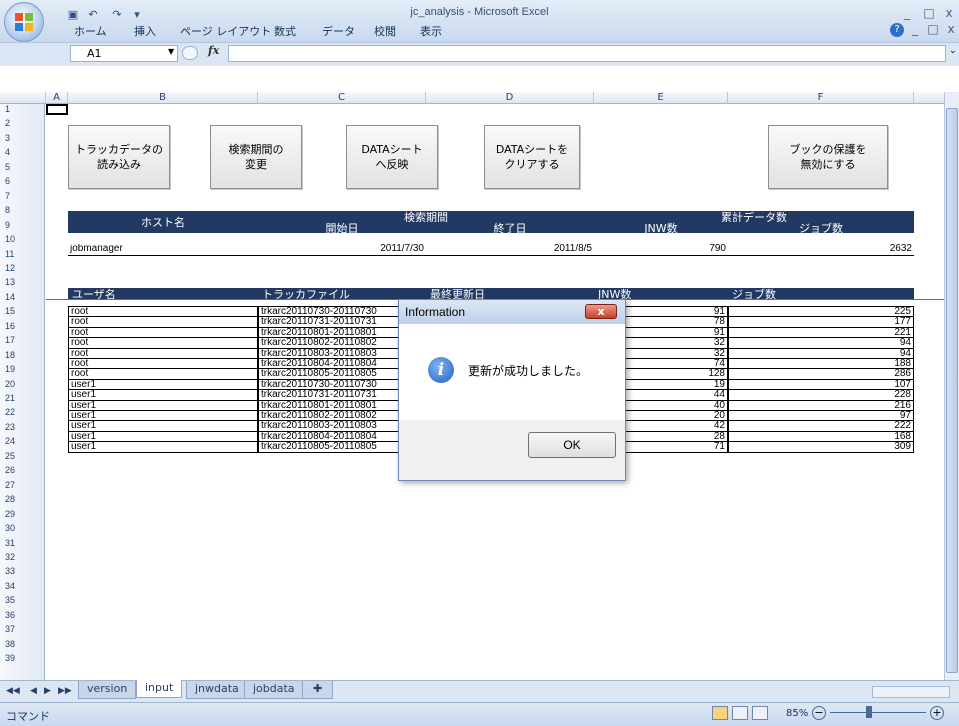  Describe the element at coordinates (90, 31) in the screenshot. I see `tab-home: ホーム` at that location.